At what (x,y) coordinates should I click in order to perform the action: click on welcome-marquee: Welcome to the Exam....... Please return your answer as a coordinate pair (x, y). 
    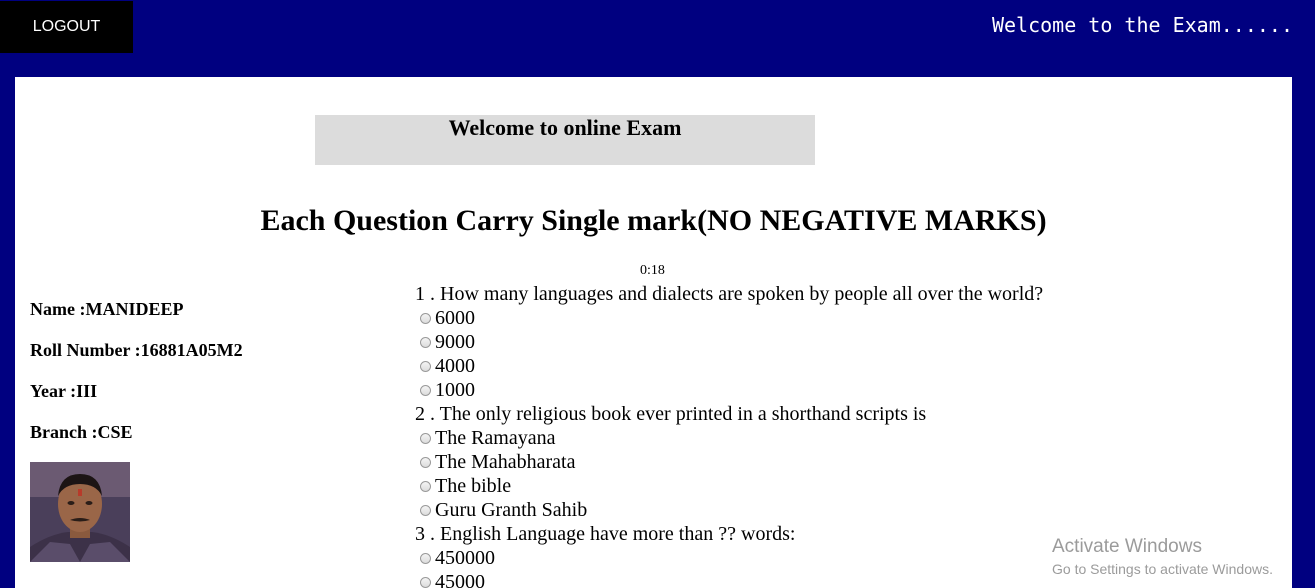
    Looking at the image, I should click on (1142, 25).